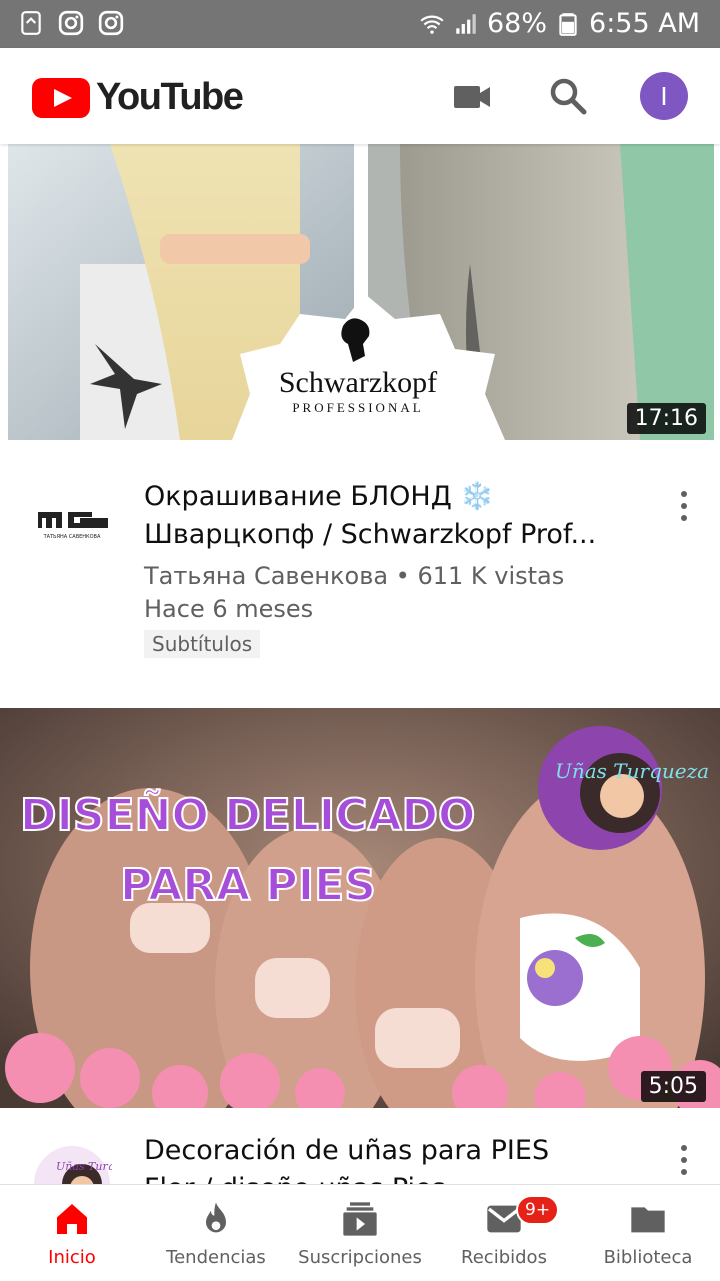 Image resolution: width=720 pixels, height=1281 pixels. Describe the element at coordinates (72, 537) in the screenshot. I see `channel-avatar-text: ТАТЬЯНА САВЕНКОВА` at that location.